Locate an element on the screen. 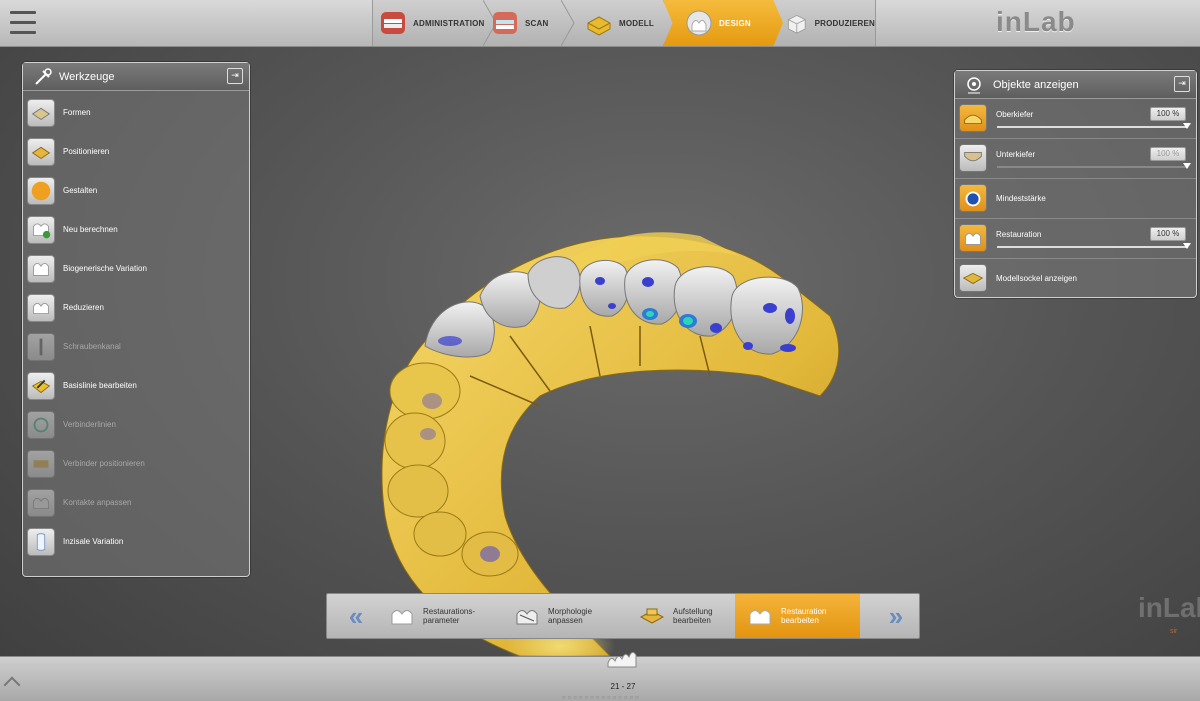  baseline-tool-icon is located at coordinates (41, 385).